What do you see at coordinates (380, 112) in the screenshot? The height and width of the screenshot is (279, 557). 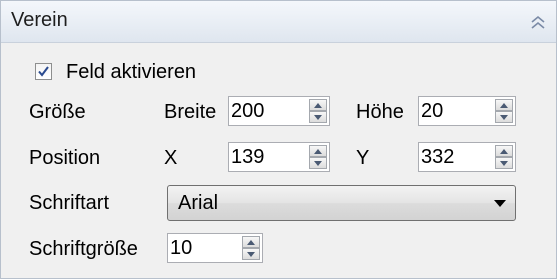 I see `height-label: Höhe` at bounding box center [380, 112].